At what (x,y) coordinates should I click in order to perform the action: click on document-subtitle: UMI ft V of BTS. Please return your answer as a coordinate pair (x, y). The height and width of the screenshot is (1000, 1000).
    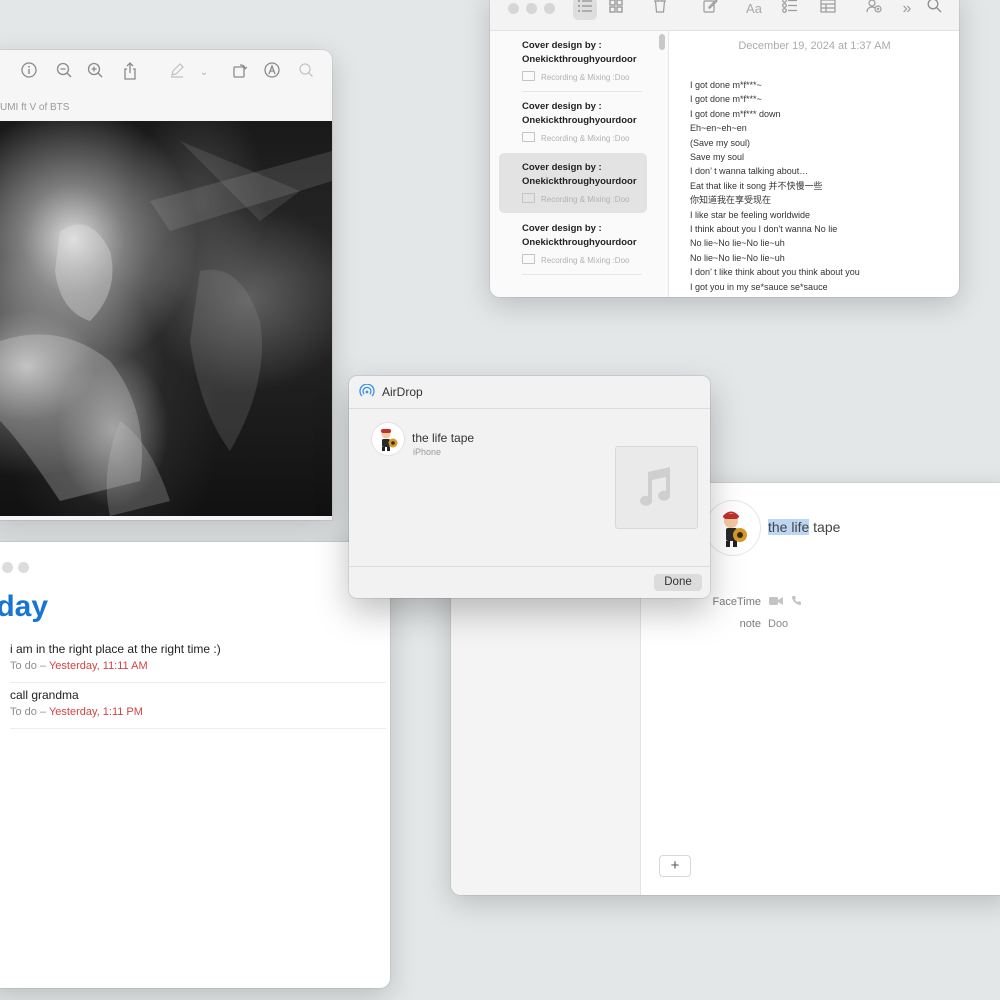
    Looking at the image, I should click on (35, 107).